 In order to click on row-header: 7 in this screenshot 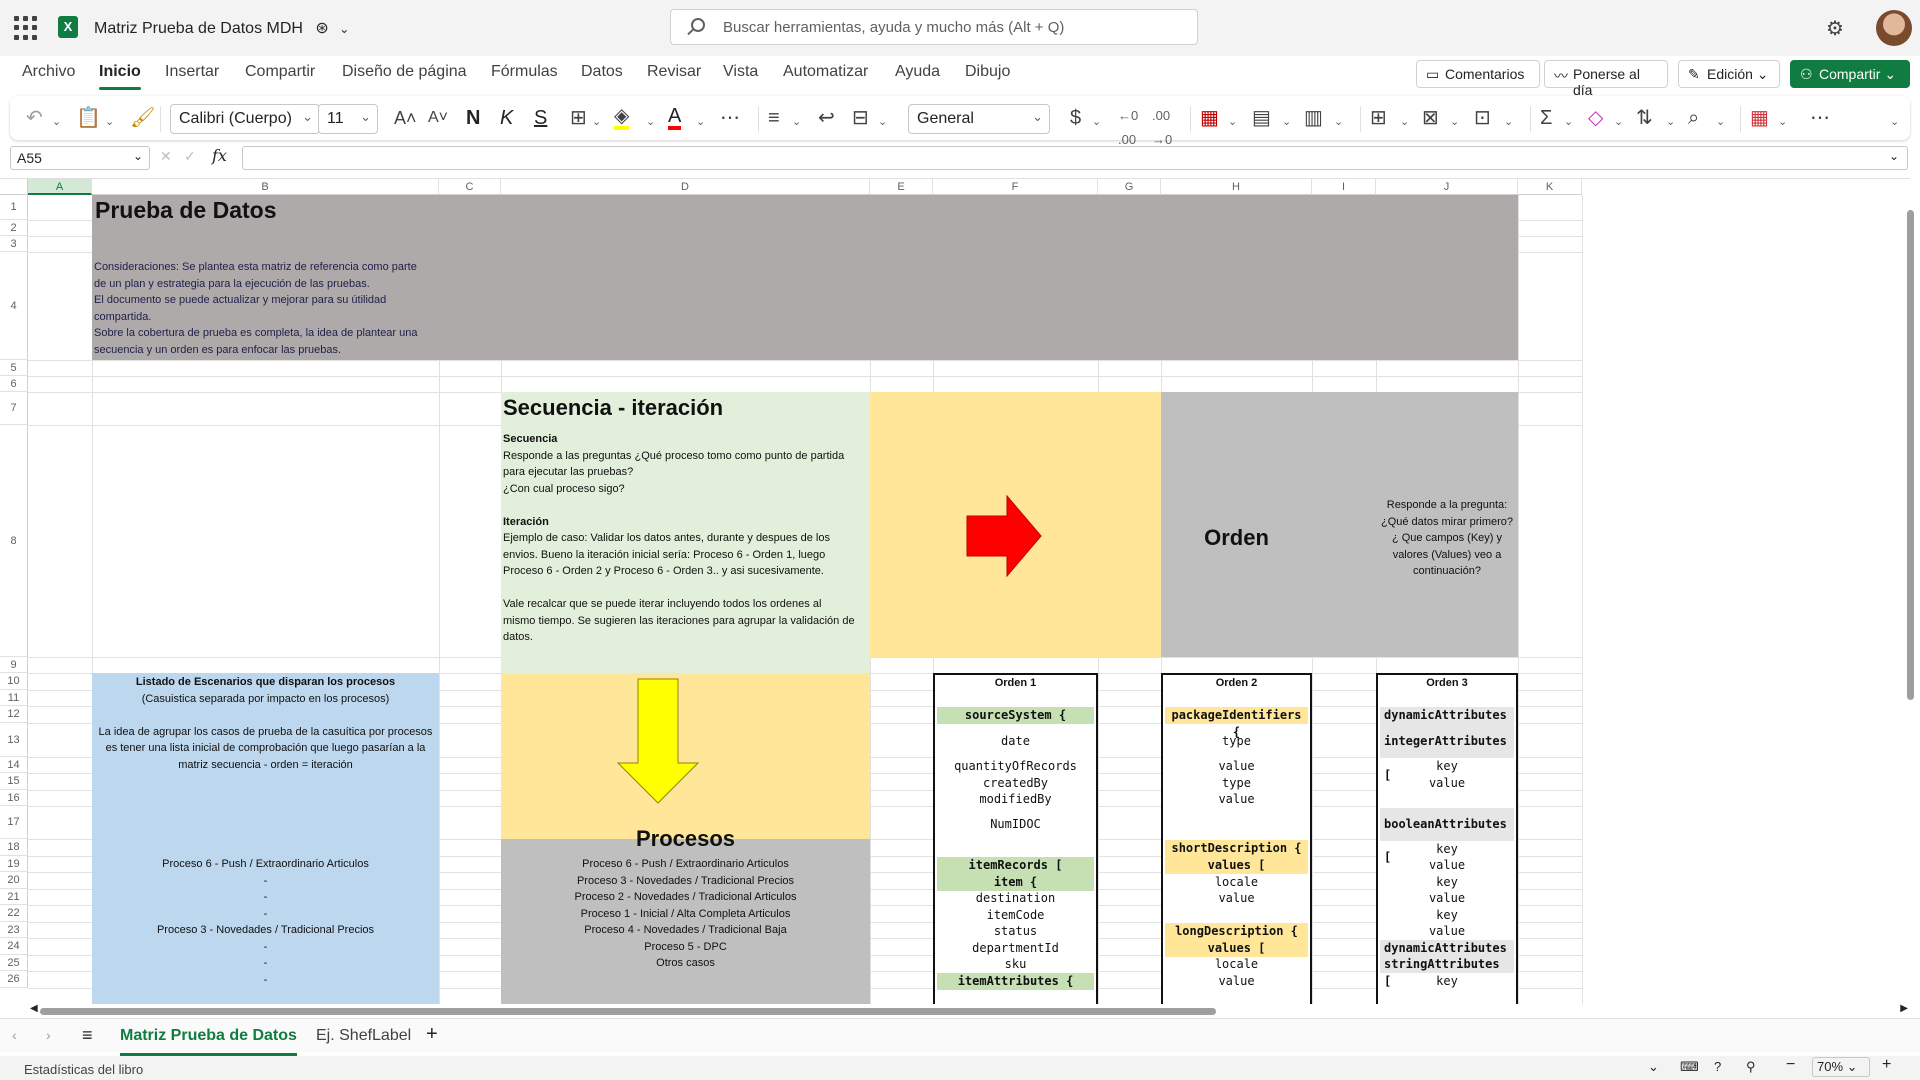, I will do `click(14, 408)`.